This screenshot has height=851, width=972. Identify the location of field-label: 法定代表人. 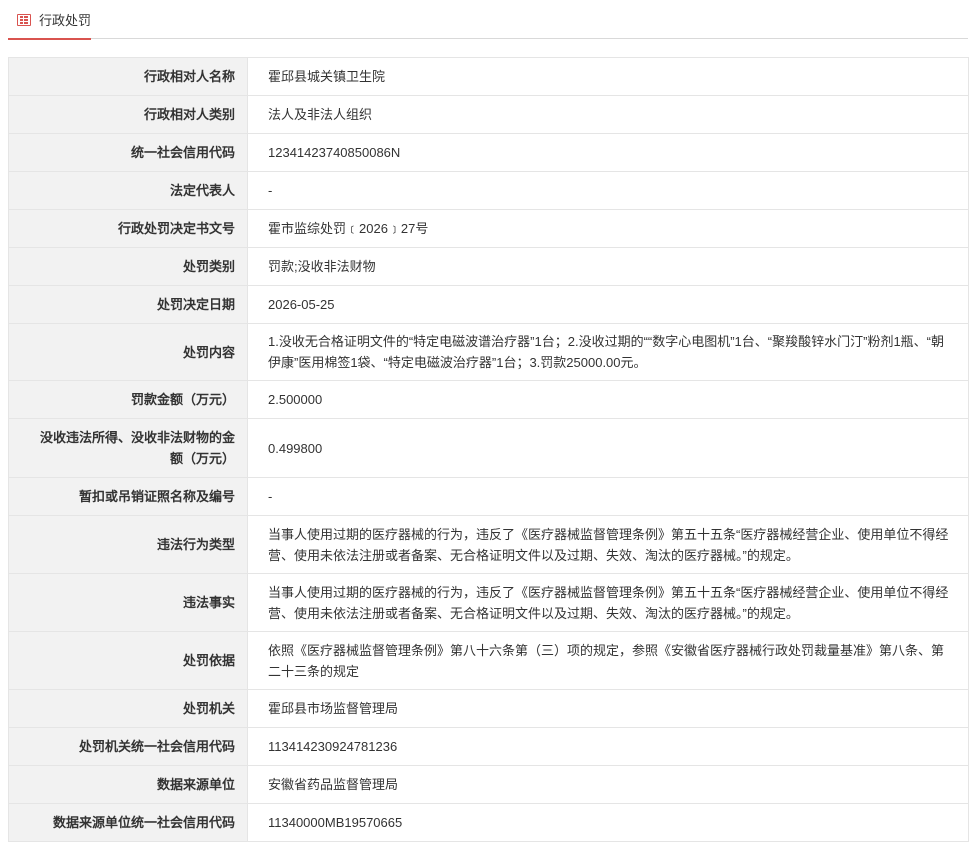
(128, 190).